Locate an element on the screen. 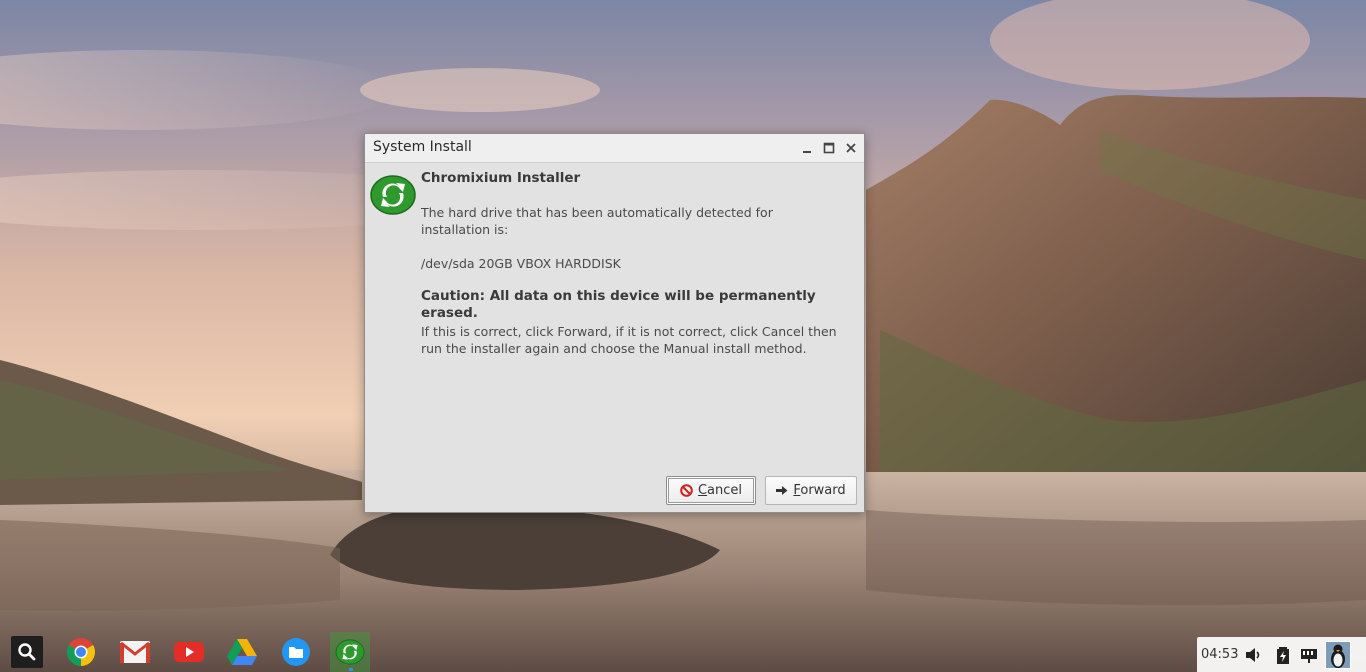 This screenshot has width=1366, height=672. forward-button: Forward is located at coordinates (811, 490).